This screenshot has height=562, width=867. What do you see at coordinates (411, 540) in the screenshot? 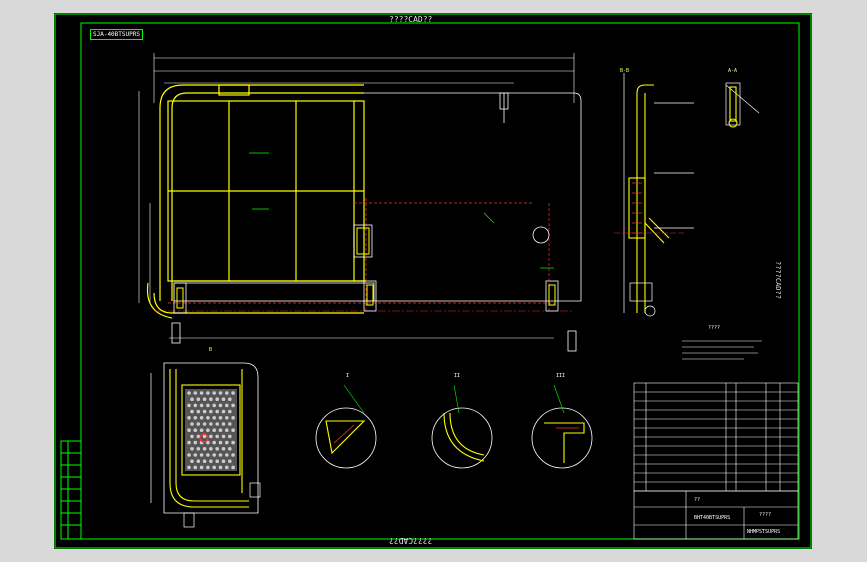
I see `sheet-title-bottom: ????CAD??` at bounding box center [411, 540].